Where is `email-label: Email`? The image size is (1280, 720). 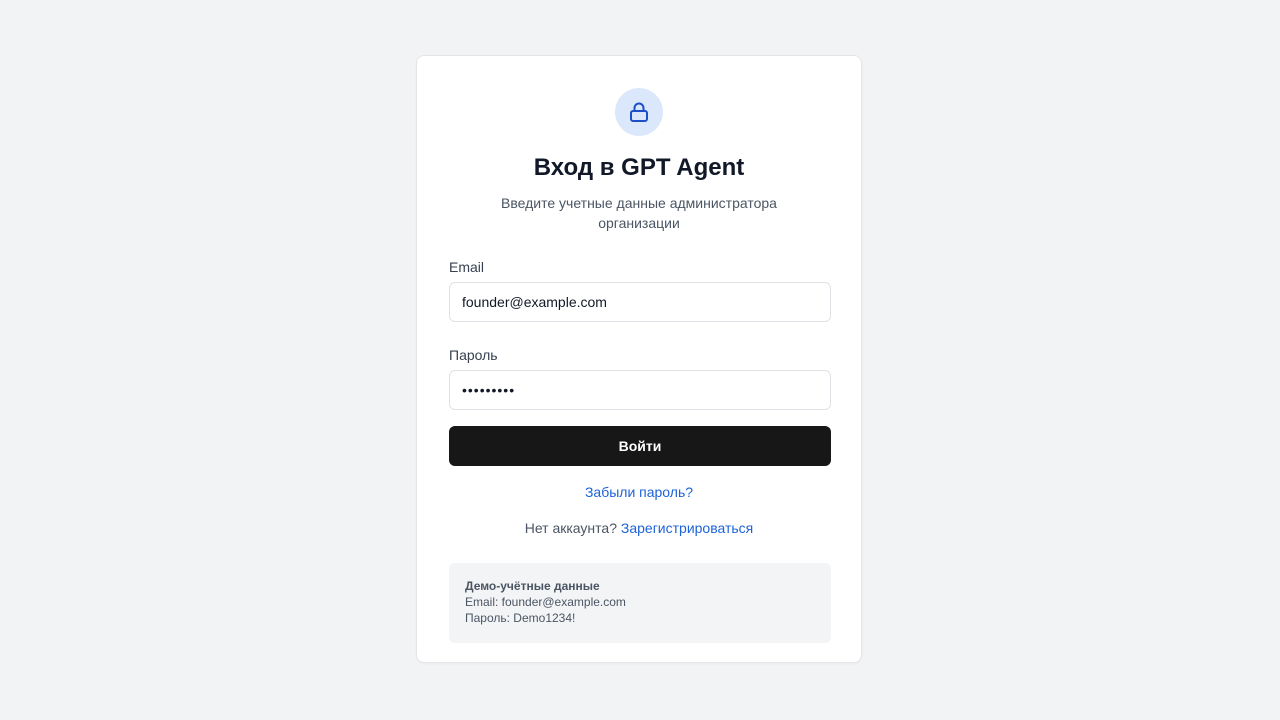
email-label: Email is located at coordinates (467, 267).